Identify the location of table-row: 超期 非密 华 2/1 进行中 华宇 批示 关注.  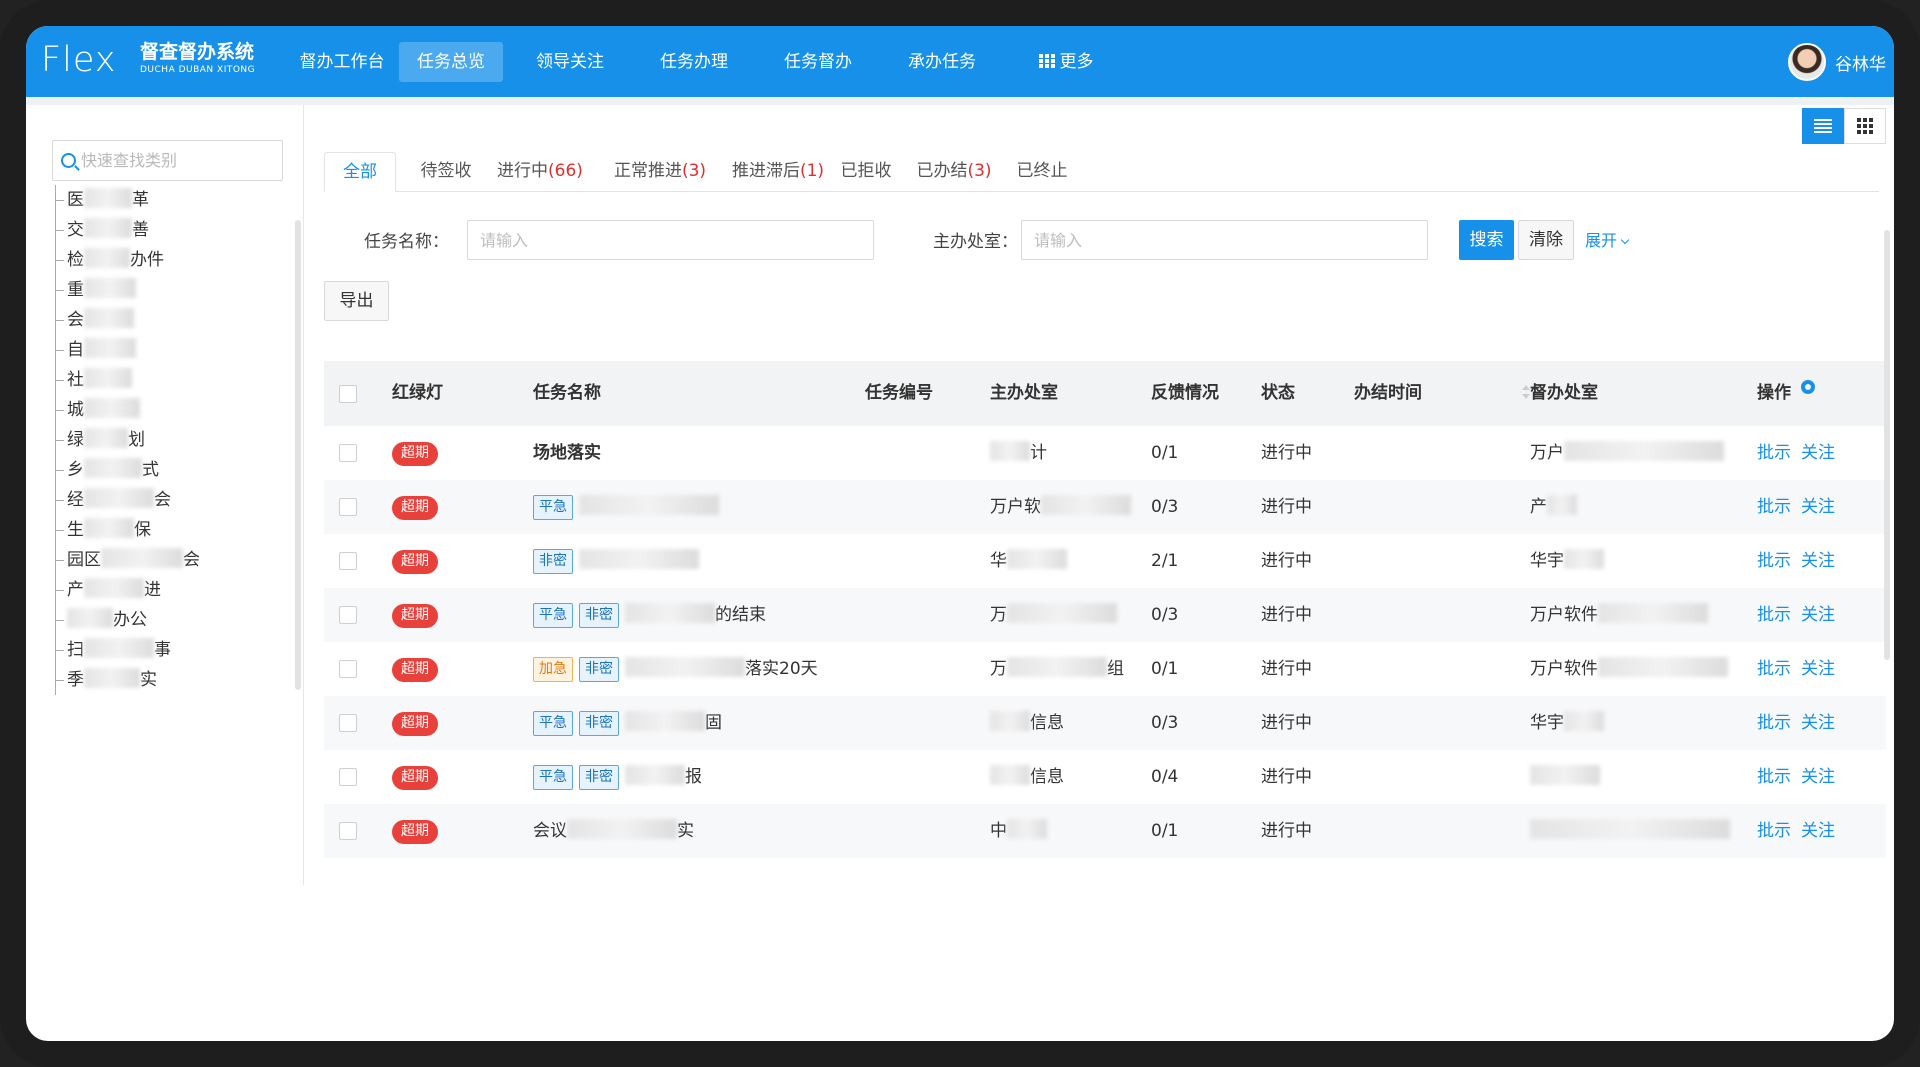
(1105, 561).